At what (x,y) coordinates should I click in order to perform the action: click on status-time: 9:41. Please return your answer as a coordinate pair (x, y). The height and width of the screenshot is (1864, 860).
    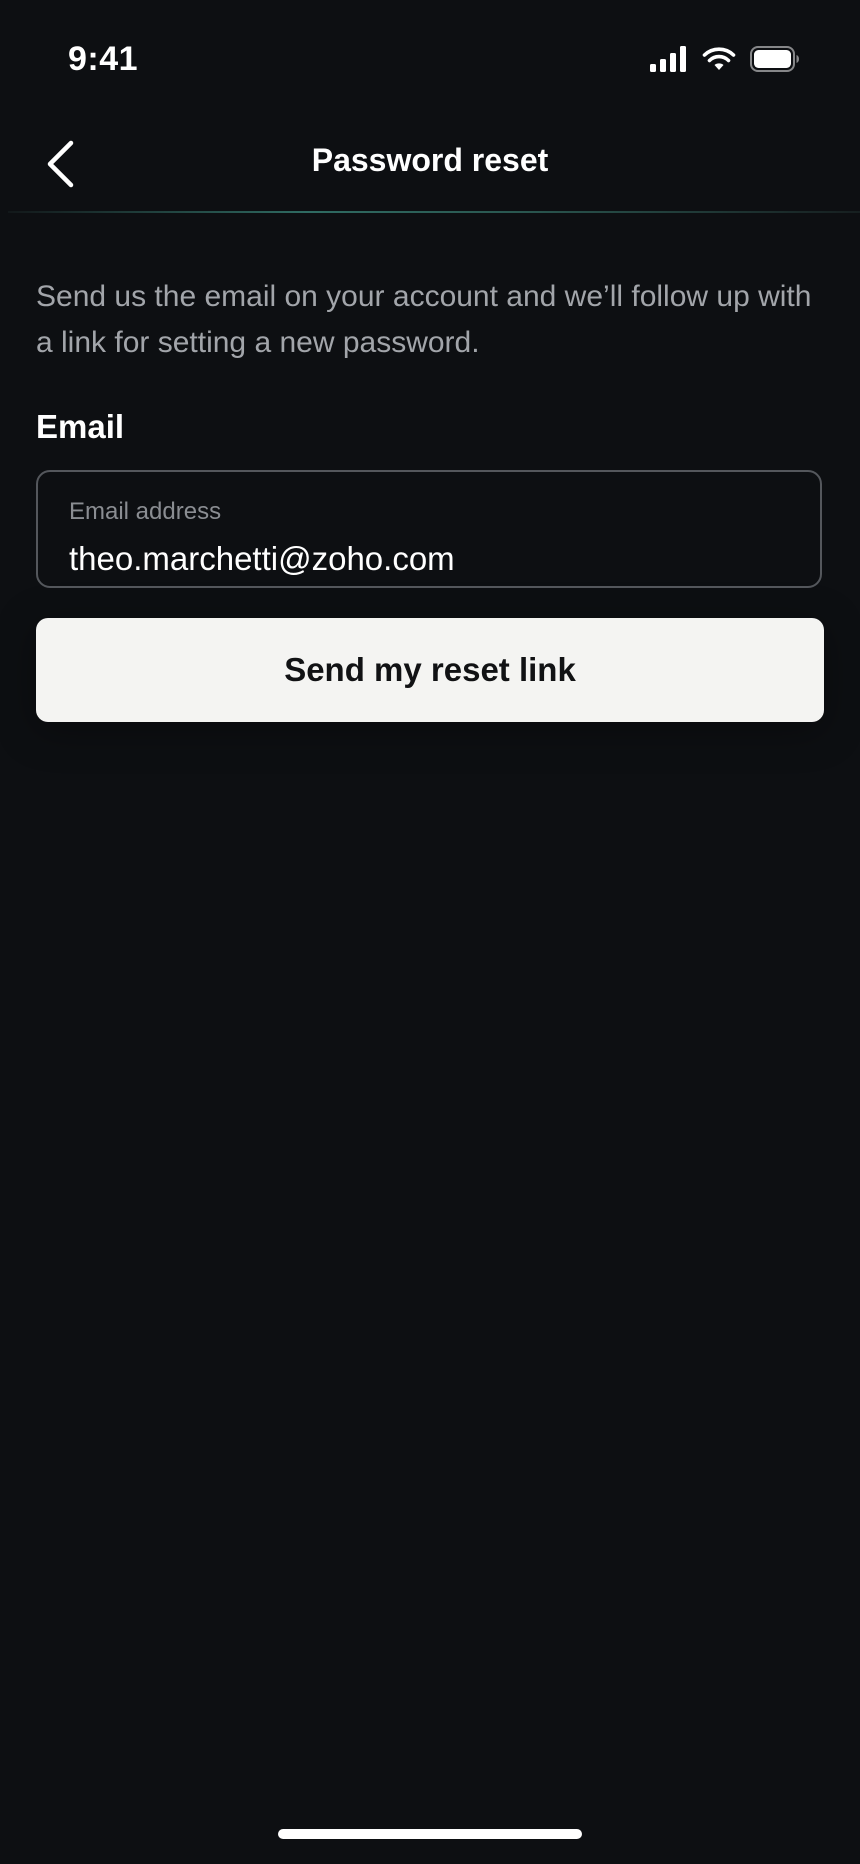
    Looking at the image, I should click on (103, 59).